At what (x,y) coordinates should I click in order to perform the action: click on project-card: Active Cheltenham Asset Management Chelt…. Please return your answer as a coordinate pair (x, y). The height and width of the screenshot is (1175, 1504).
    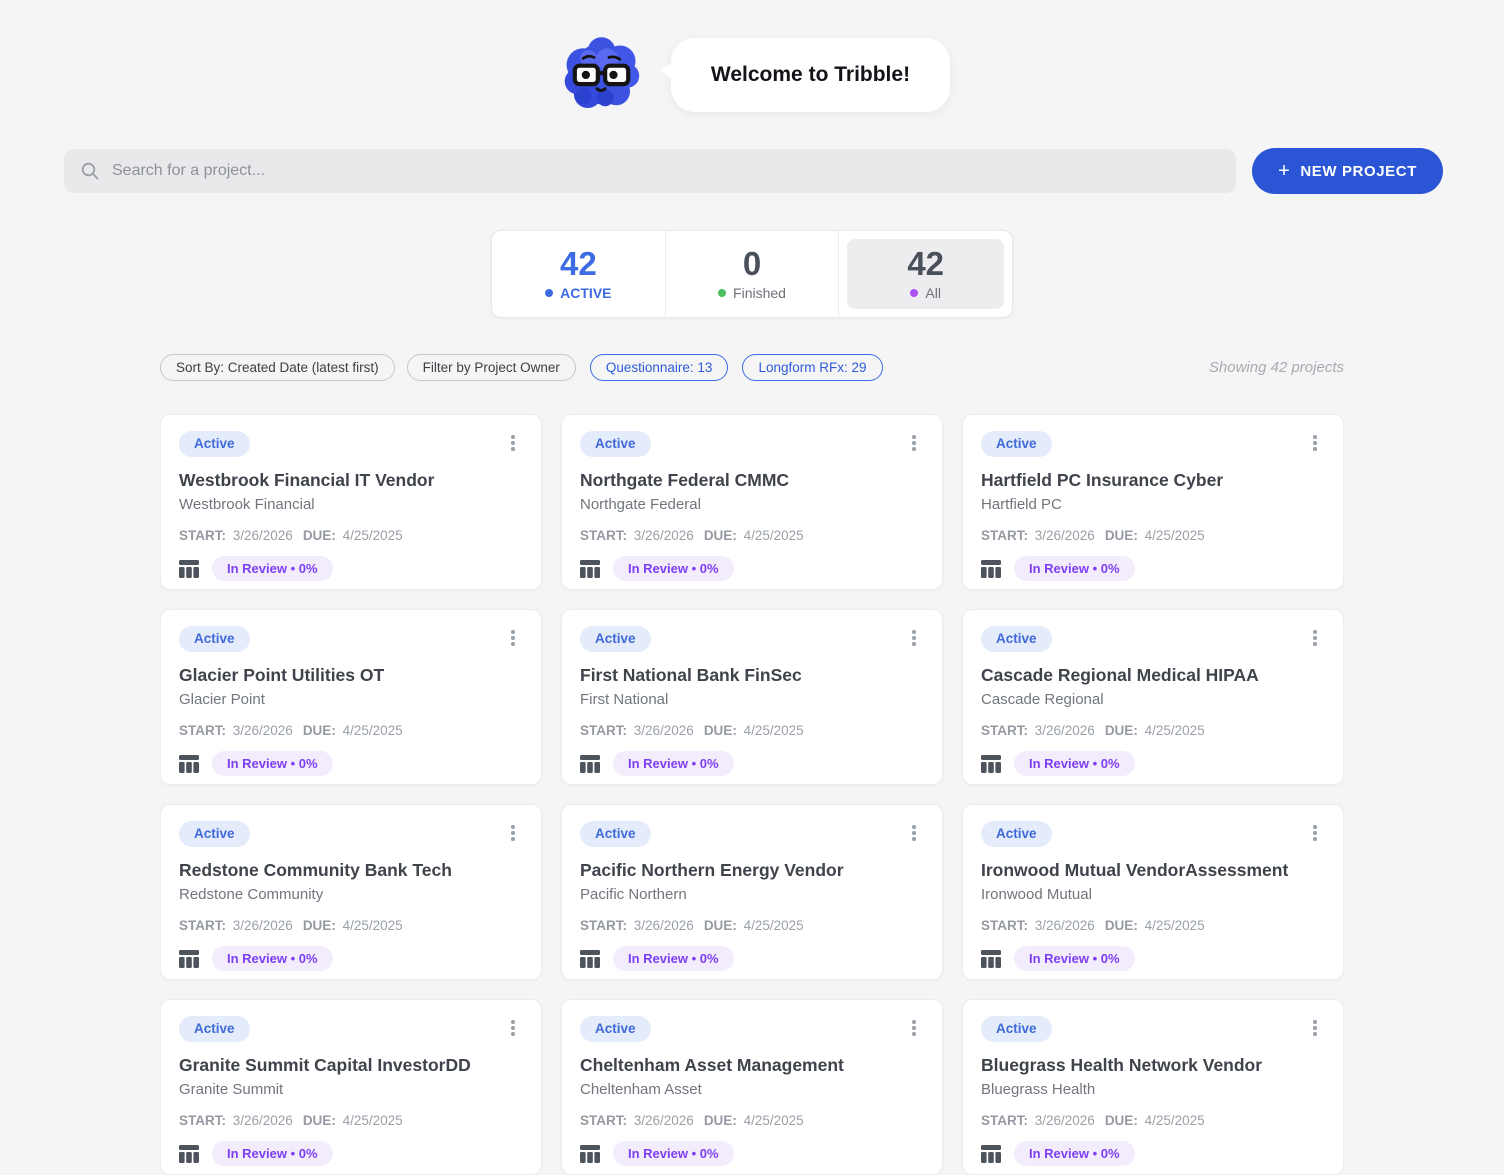
    Looking at the image, I should click on (752, 1087).